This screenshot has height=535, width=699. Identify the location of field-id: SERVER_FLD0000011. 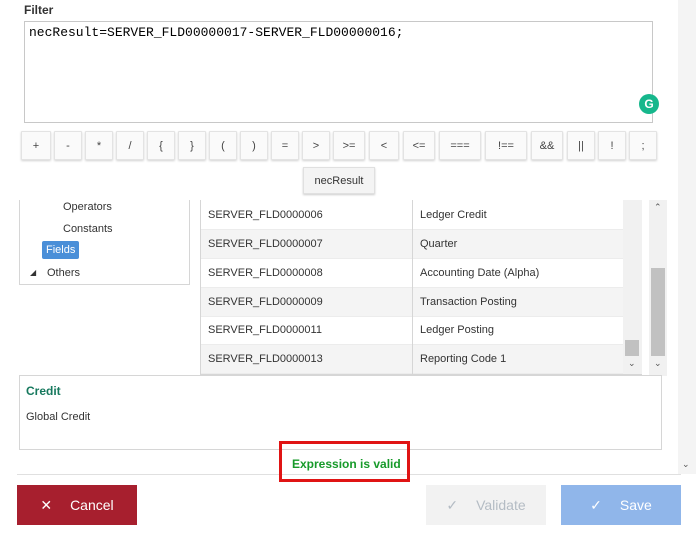
(265, 330).